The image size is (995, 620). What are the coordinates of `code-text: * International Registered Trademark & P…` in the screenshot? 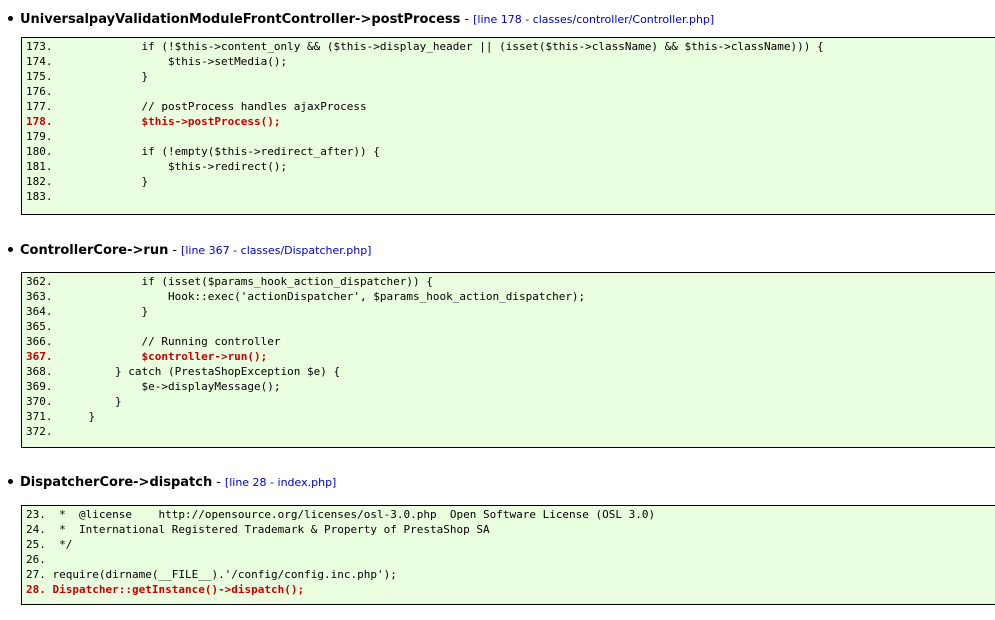 It's located at (271, 529).